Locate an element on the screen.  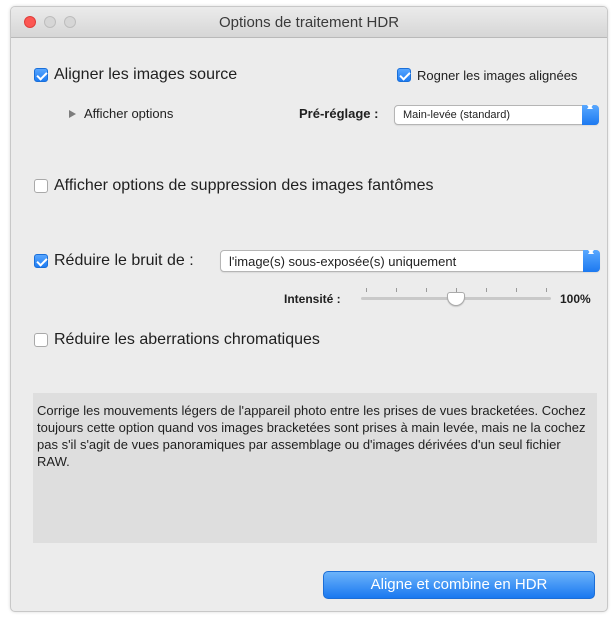
title-bar: Options de traitement HDR is located at coordinates (309, 22).